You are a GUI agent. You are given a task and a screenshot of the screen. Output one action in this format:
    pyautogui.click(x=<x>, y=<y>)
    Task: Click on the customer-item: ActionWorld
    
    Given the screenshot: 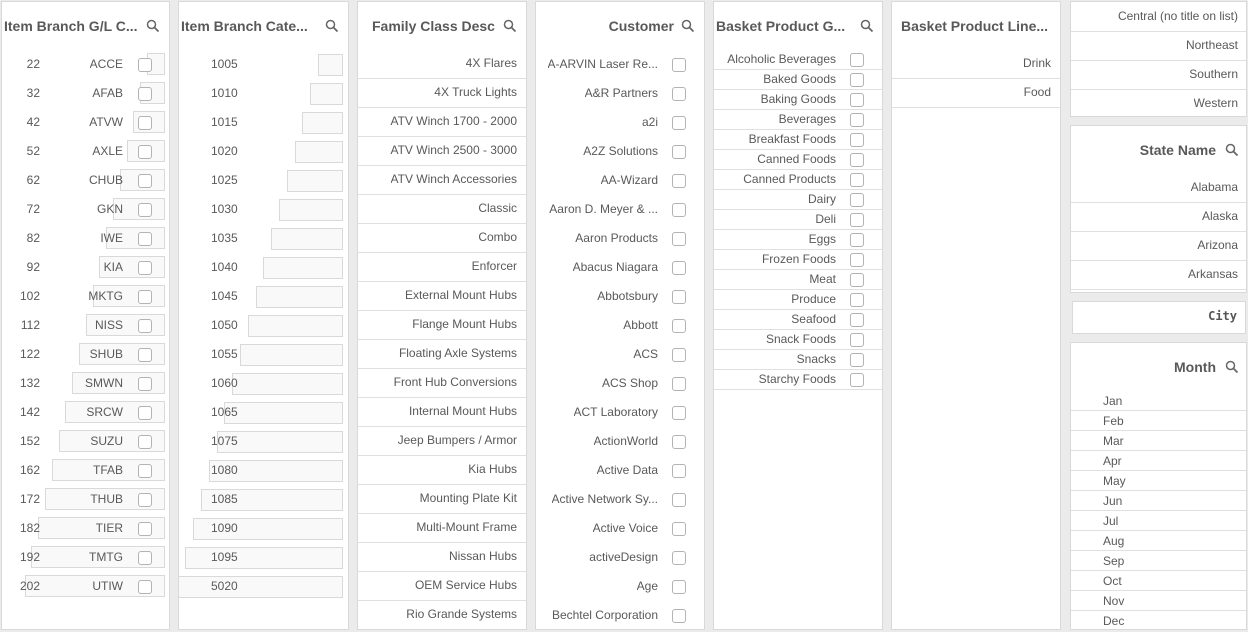 What is the action you would take?
    pyautogui.click(x=620, y=441)
    